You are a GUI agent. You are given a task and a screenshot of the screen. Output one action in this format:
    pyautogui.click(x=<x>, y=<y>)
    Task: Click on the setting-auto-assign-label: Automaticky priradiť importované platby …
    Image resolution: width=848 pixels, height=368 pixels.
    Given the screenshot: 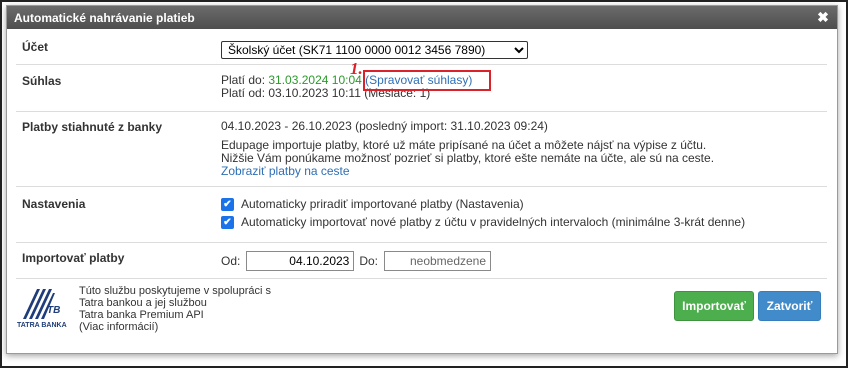 What is the action you would take?
    pyautogui.click(x=382, y=204)
    